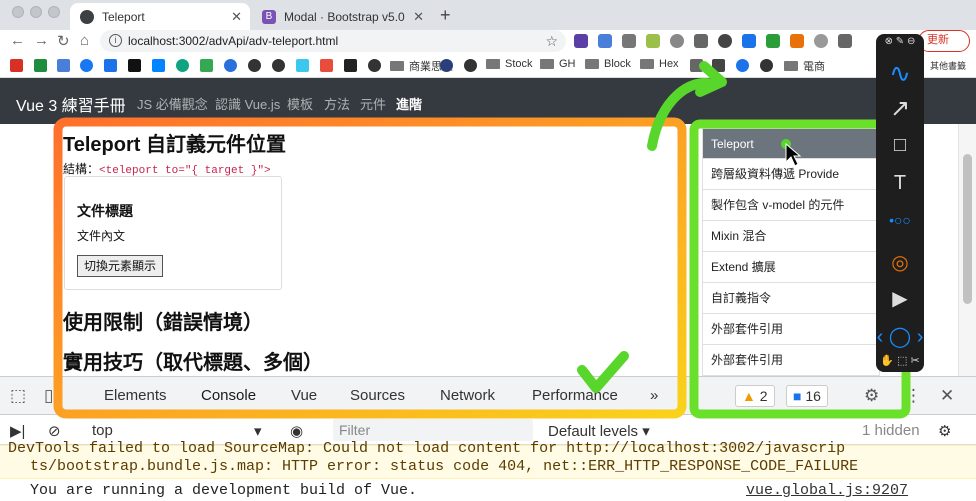  I want to click on clear-console-icon: ⊘, so click(54, 431).